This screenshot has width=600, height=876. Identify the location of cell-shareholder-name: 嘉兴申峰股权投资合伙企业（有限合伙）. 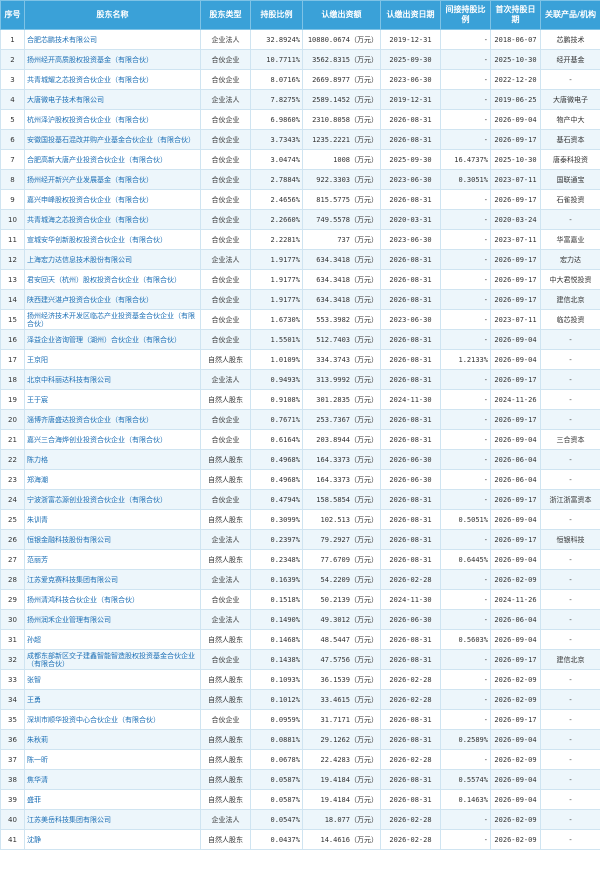
(112, 199).